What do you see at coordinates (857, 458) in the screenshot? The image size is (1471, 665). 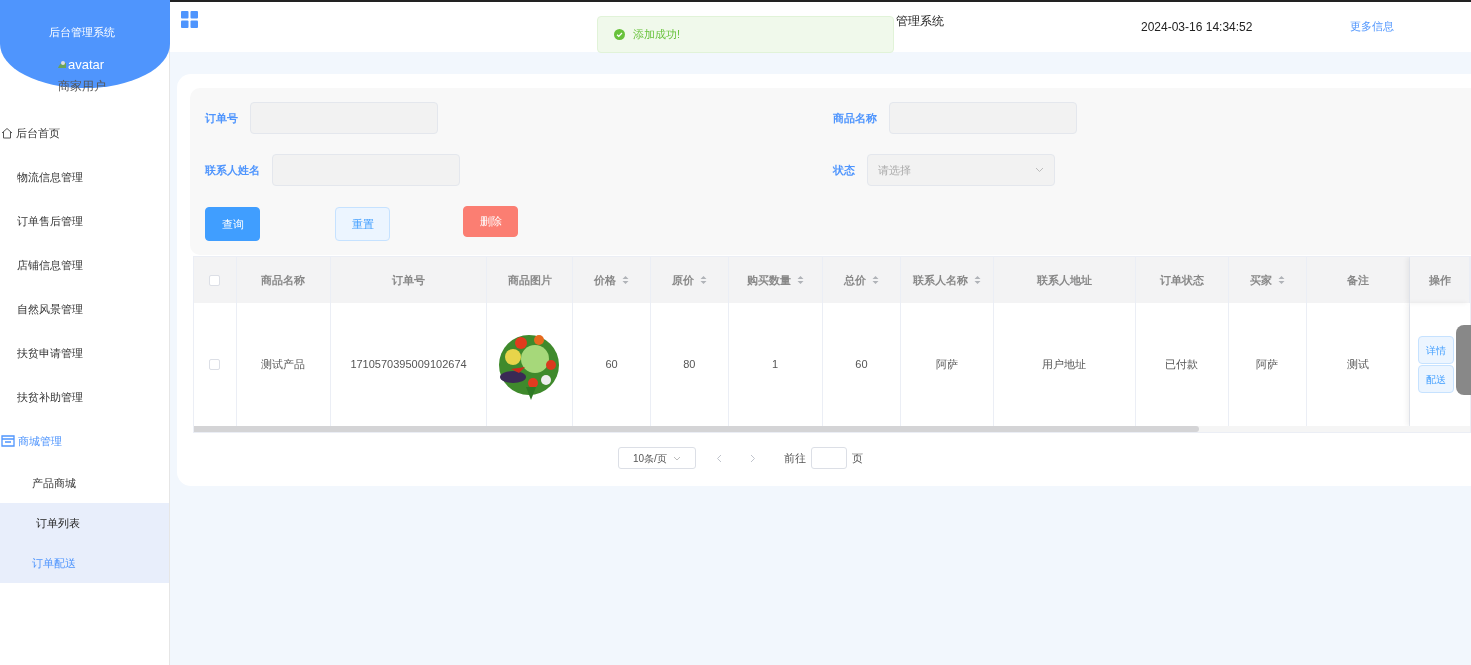 I see `page-unit-label: 页` at bounding box center [857, 458].